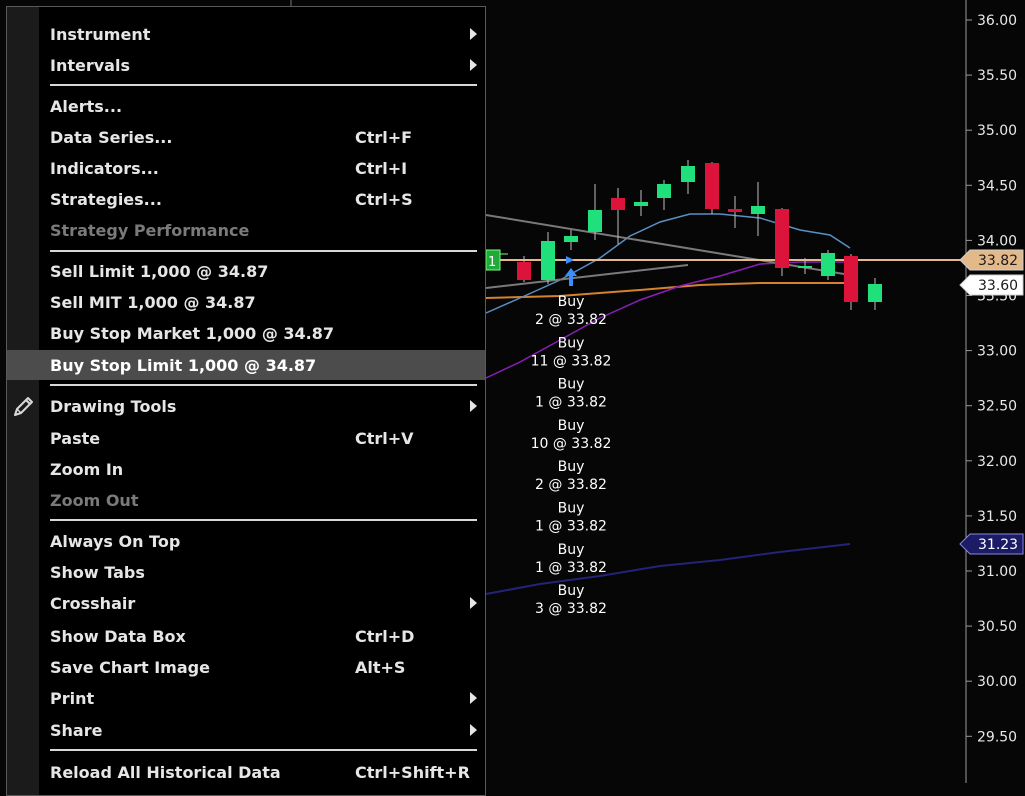 The width and height of the screenshot is (1025, 796). What do you see at coordinates (94, 500) in the screenshot?
I see `menu-item-label: Zoom Out` at bounding box center [94, 500].